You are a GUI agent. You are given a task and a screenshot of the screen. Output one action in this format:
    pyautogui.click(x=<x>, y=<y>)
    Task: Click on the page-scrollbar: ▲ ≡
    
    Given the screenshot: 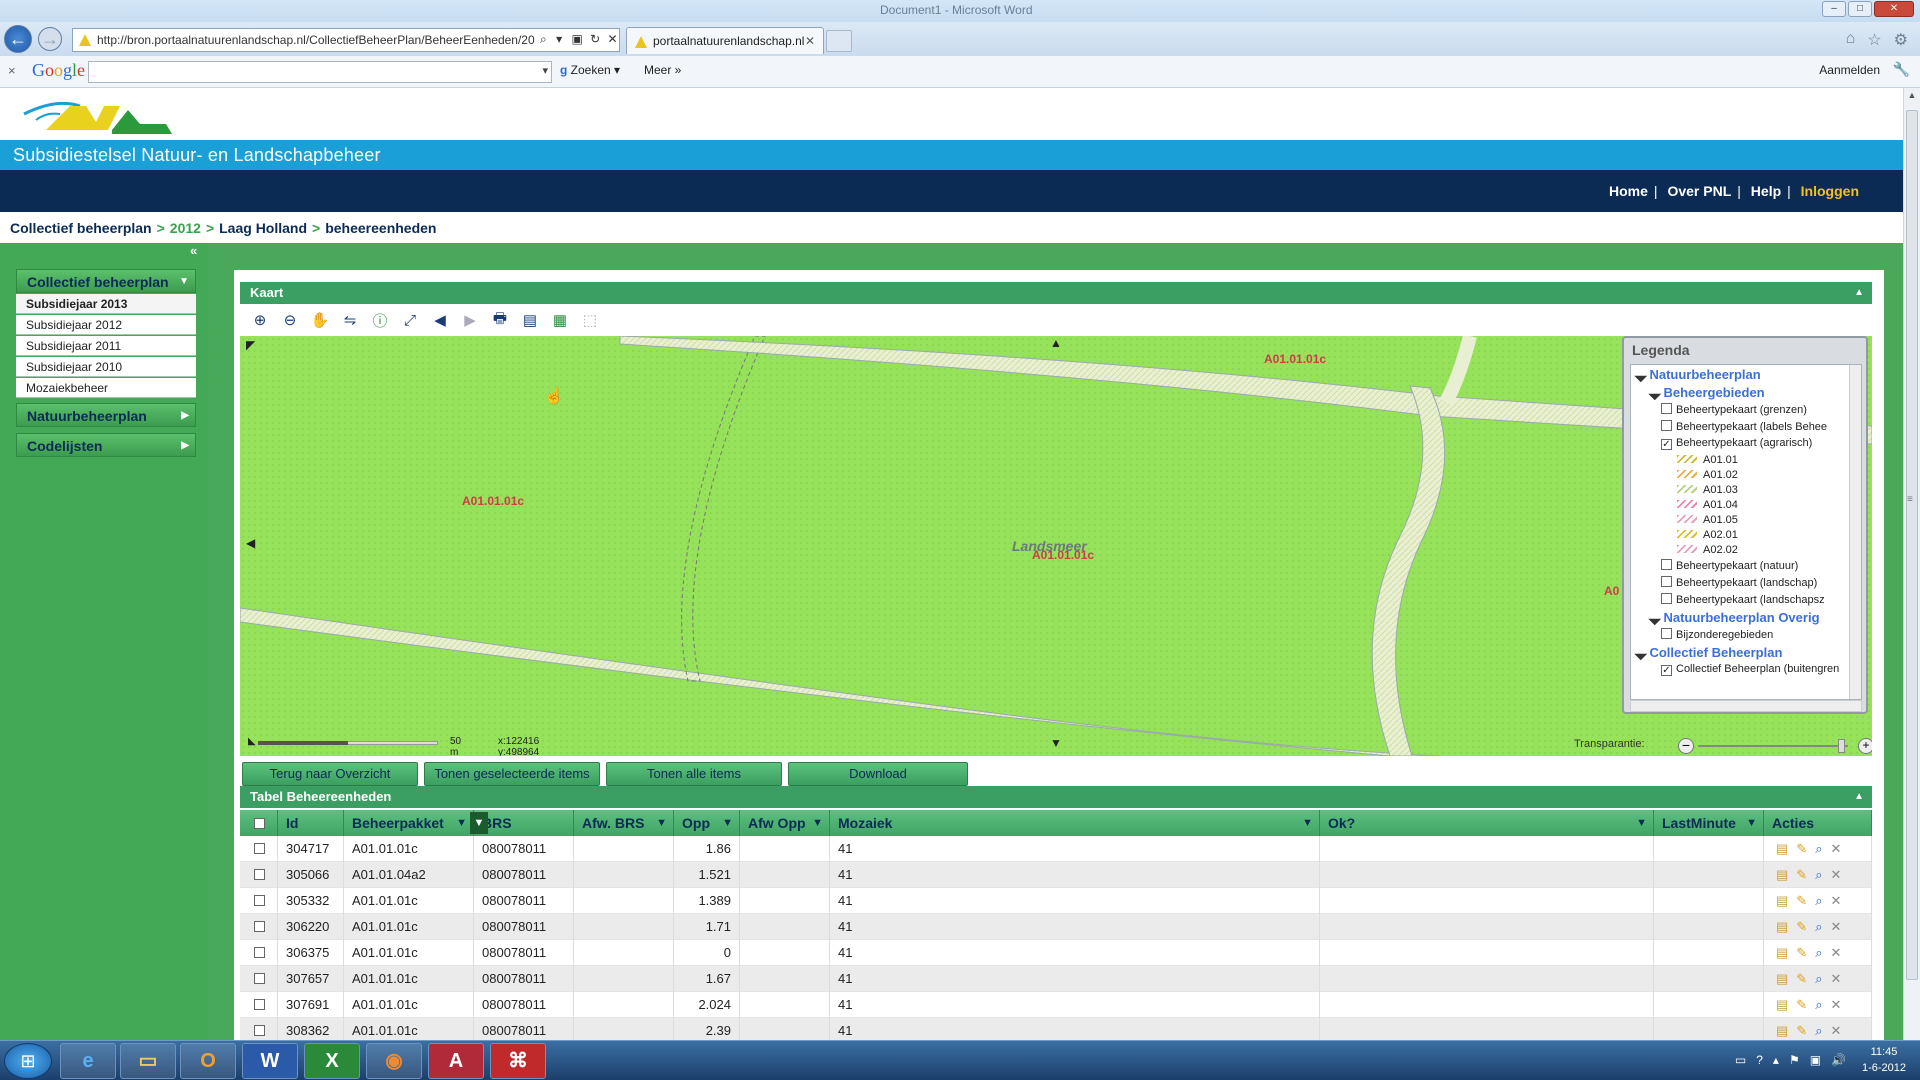 What is the action you would take?
    pyautogui.click(x=1911, y=564)
    